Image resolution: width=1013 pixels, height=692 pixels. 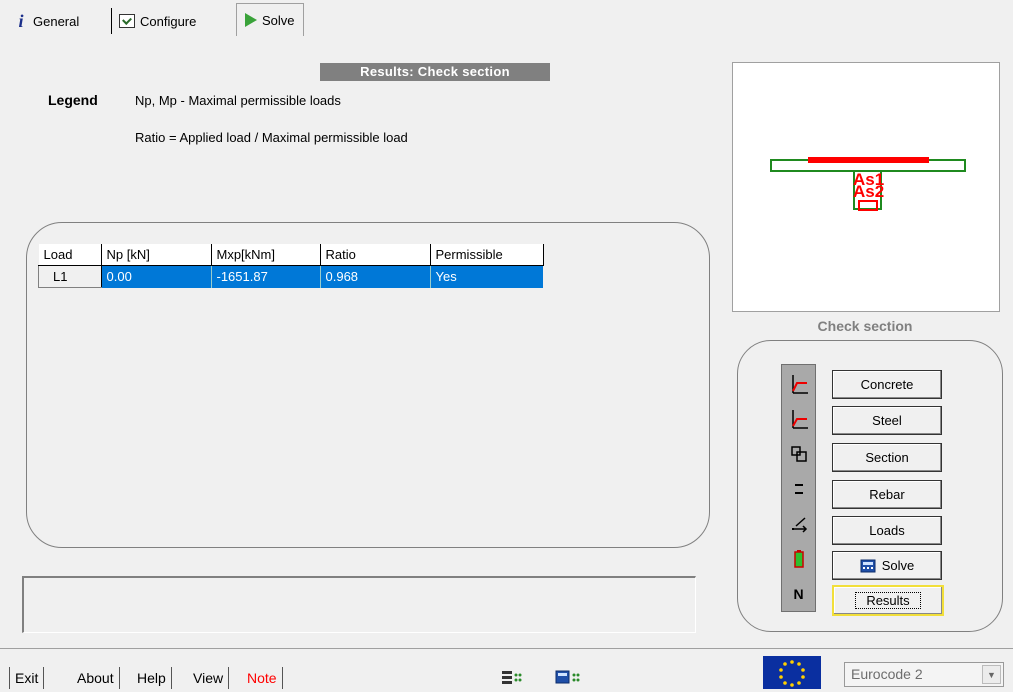 I want to click on loads-button: Loads, so click(x=887, y=530).